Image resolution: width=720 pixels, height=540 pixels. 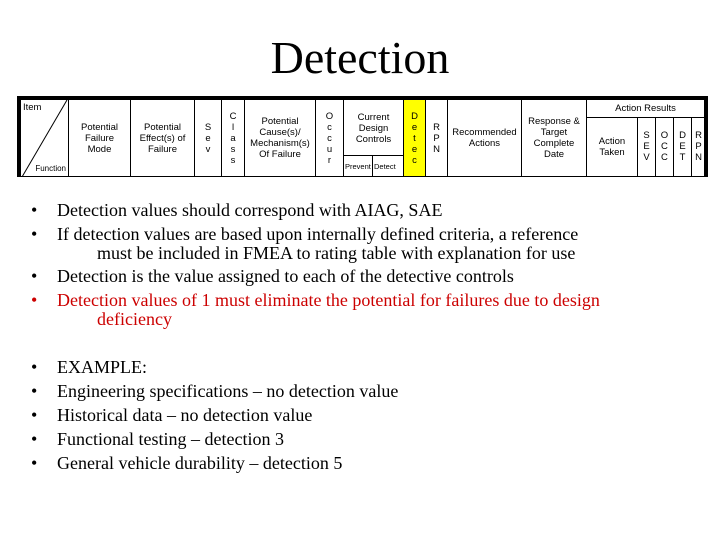 What do you see at coordinates (385, 166) in the screenshot?
I see `detect-label: Detect` at bounding box center [385, 166].